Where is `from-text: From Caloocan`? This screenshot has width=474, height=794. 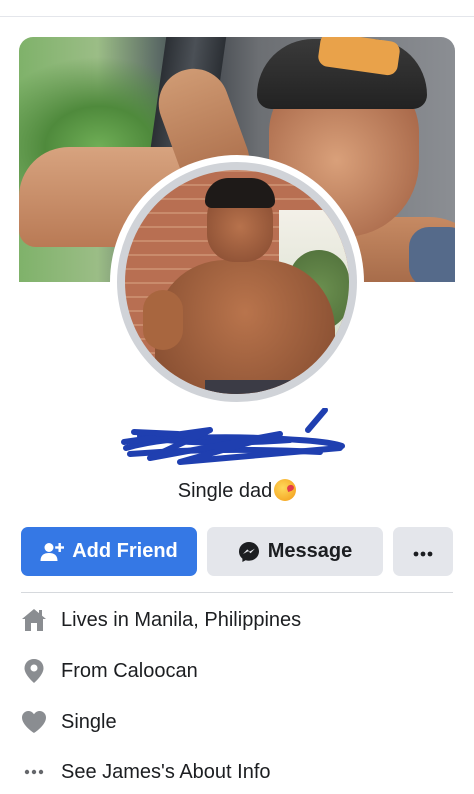
from-text: From Caloocan is located at coordinates (129, 671).